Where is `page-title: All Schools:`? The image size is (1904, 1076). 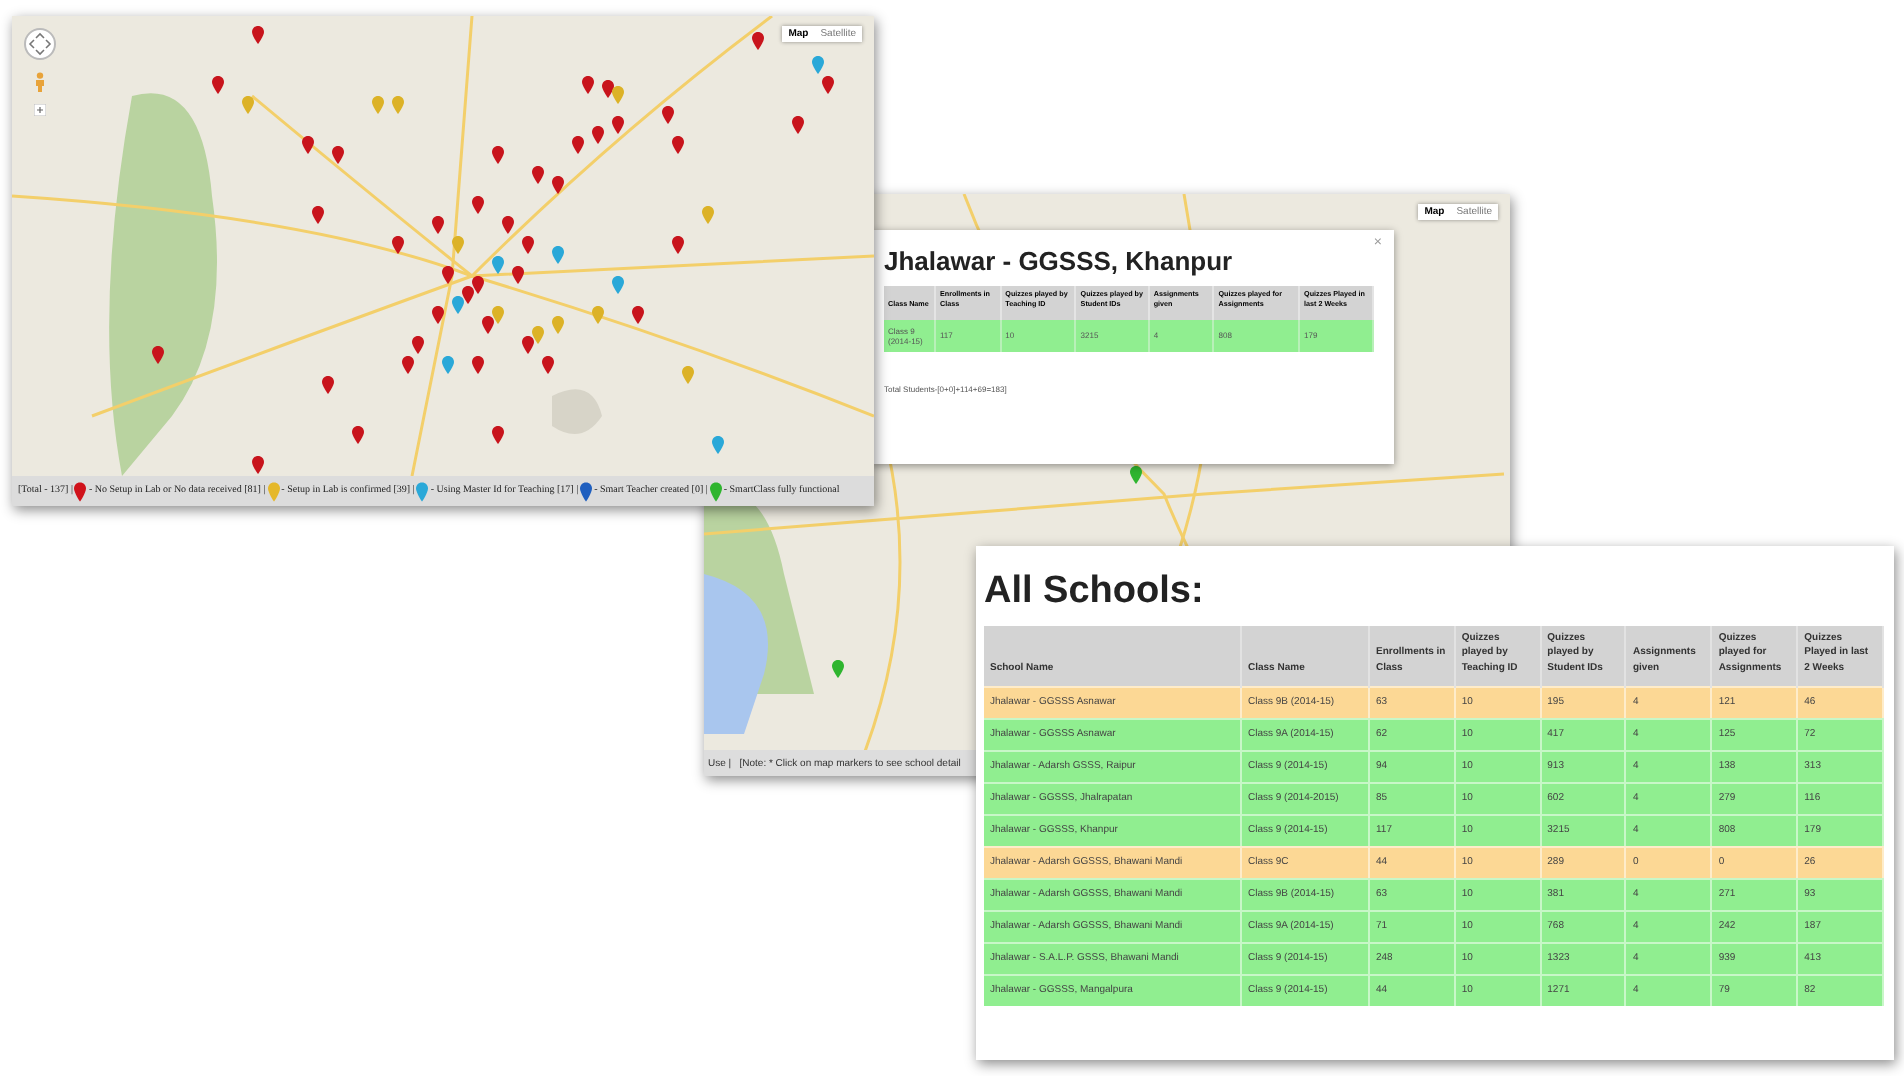 page-title: All Schools: is located at coordinates (1095, 592).